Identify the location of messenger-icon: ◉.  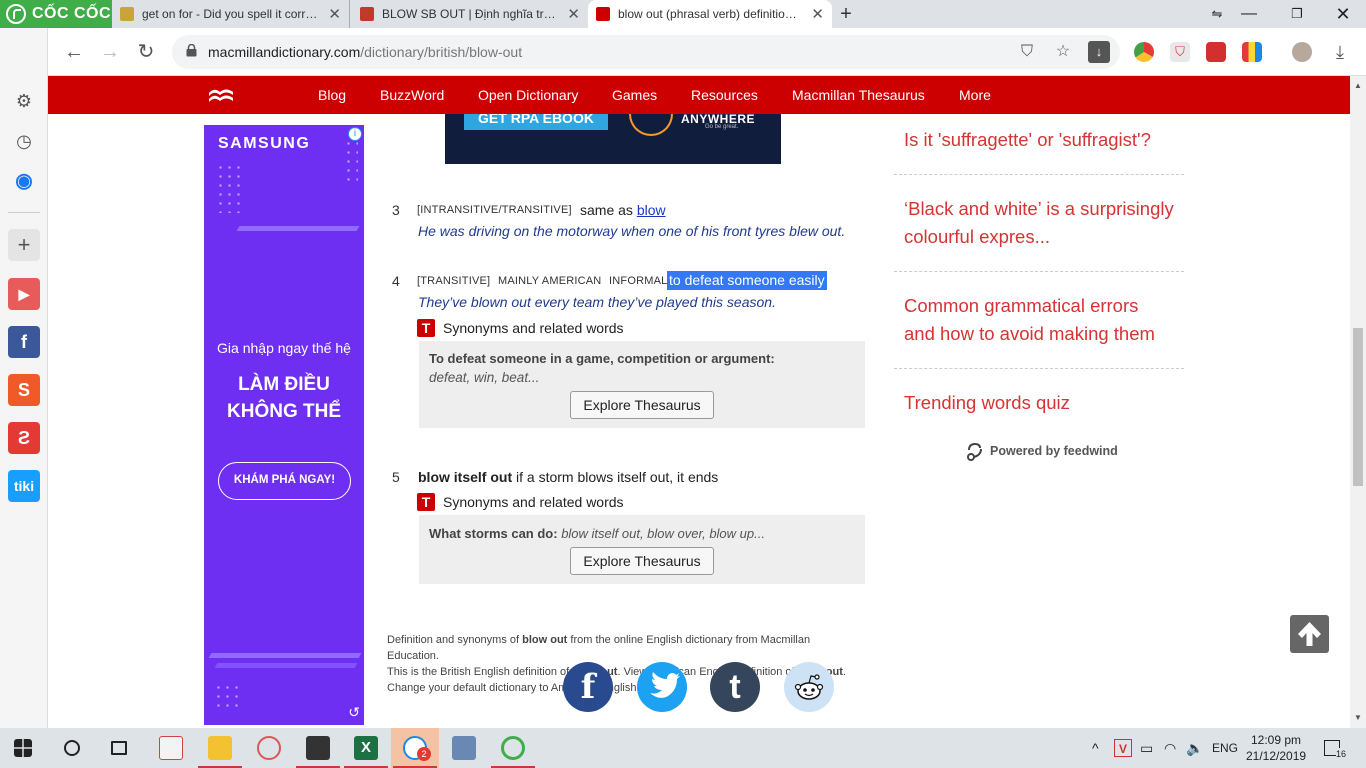
(24, 181).